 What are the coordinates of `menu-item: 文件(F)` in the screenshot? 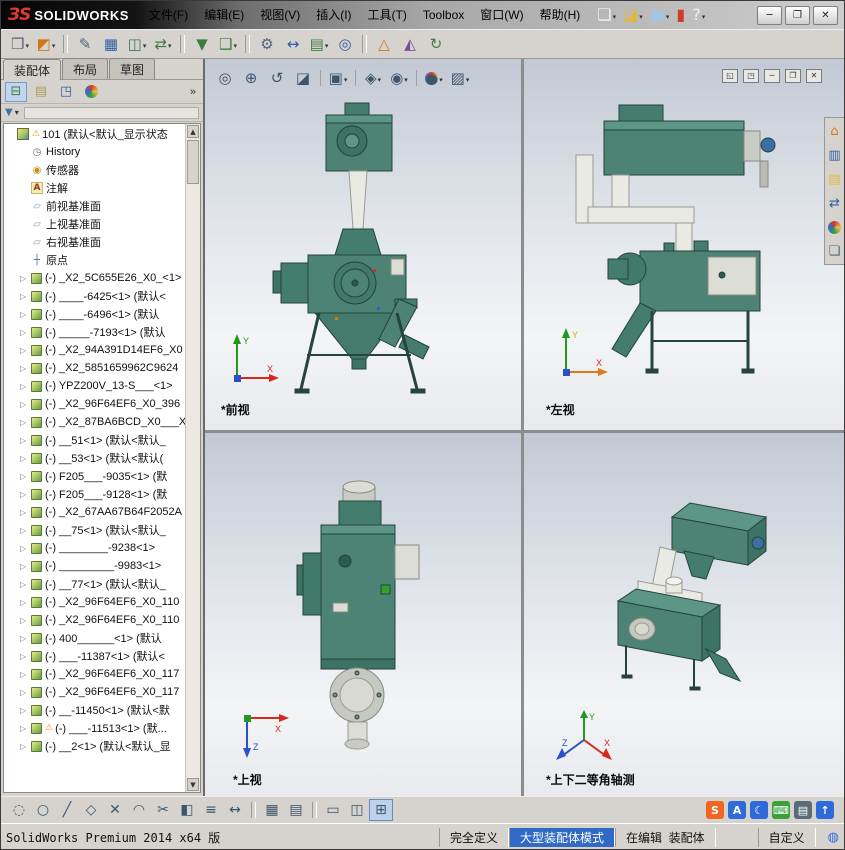 It's located at (168, 15).